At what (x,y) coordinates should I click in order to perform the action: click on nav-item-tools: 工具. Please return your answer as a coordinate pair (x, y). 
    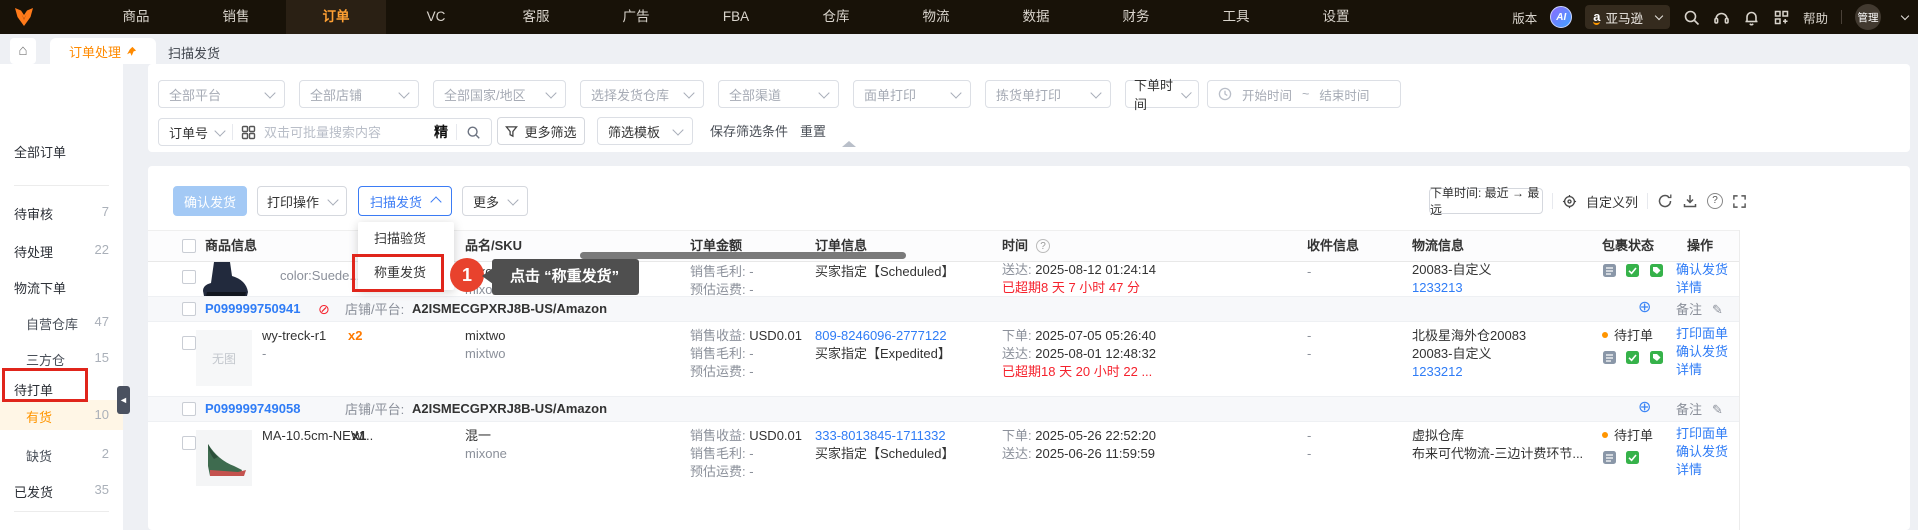
    Looking at the image, I should click on (1236, 17).